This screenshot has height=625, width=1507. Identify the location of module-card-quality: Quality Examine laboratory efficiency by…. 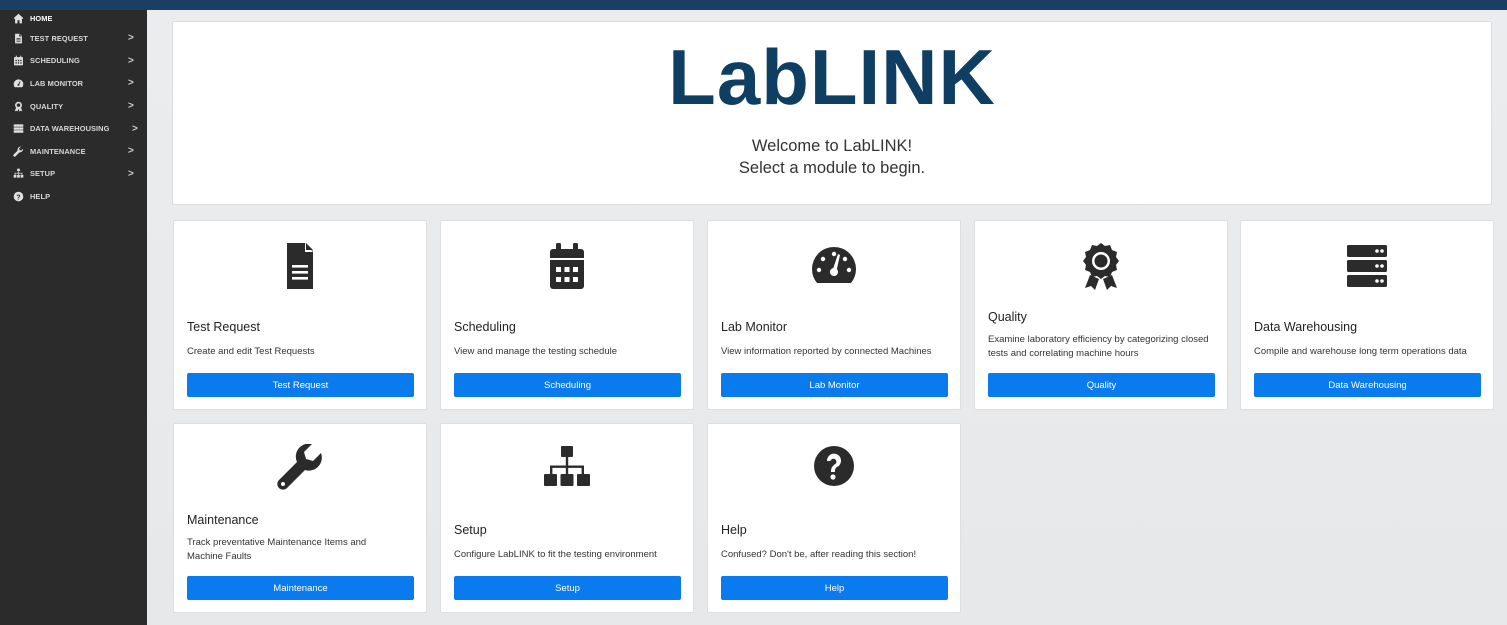
(1101, 315).